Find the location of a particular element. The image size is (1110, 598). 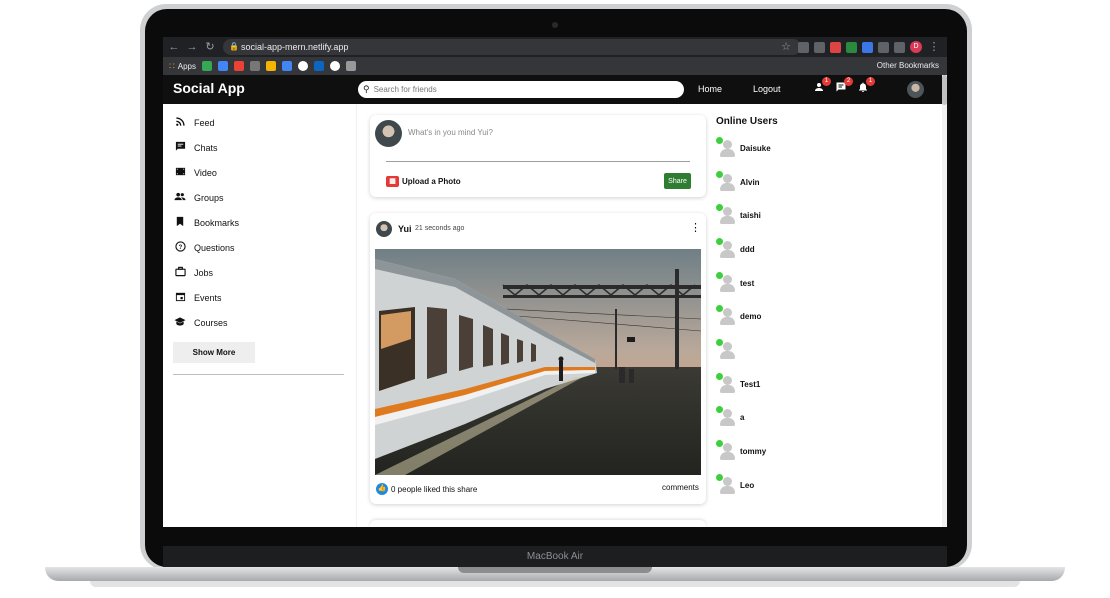

sidebar-item-chats: Chats is located at coordinates (195, 148).